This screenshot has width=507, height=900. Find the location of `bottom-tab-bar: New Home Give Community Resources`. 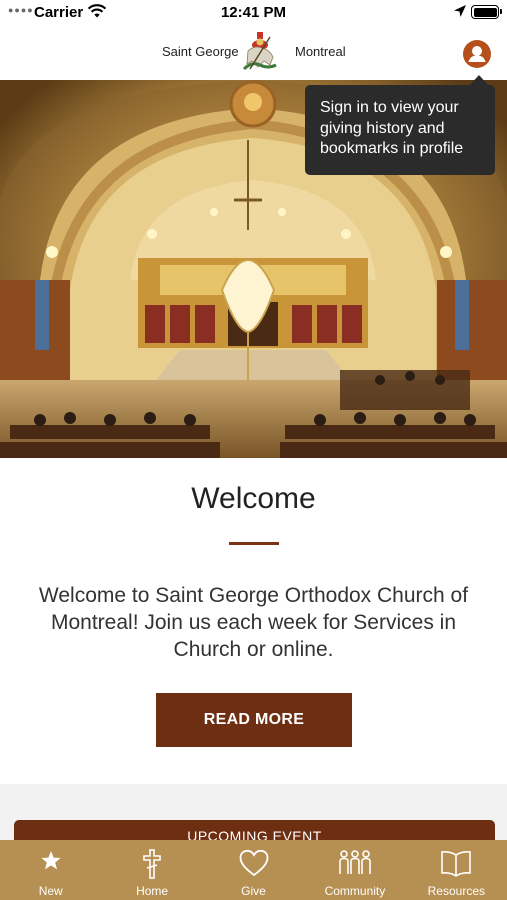

bottom-tab-bar: New Home Give Community Resources is located at coordinates (253, 870).